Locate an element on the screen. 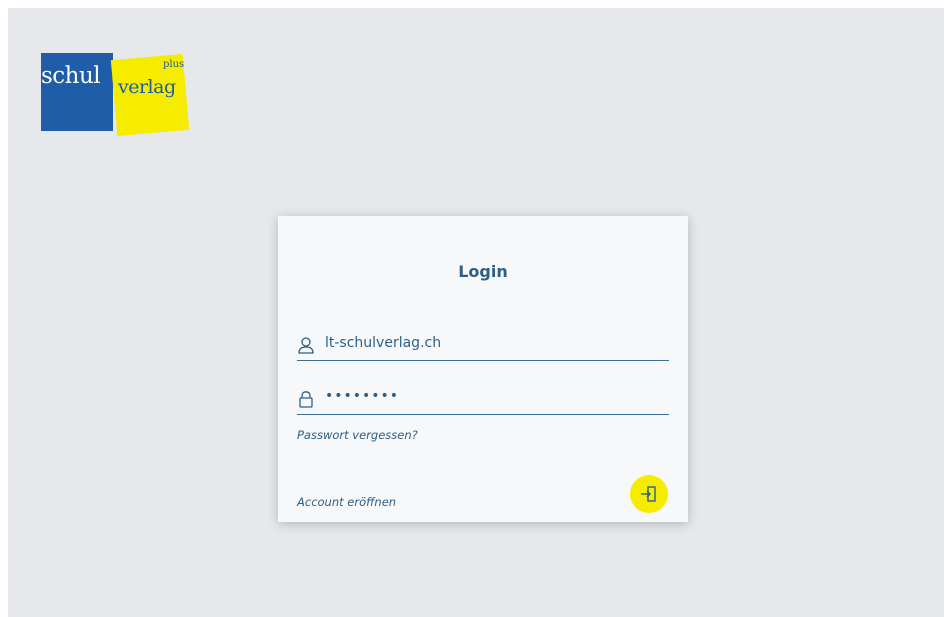  user-icon is located at coordinates (306, 345).